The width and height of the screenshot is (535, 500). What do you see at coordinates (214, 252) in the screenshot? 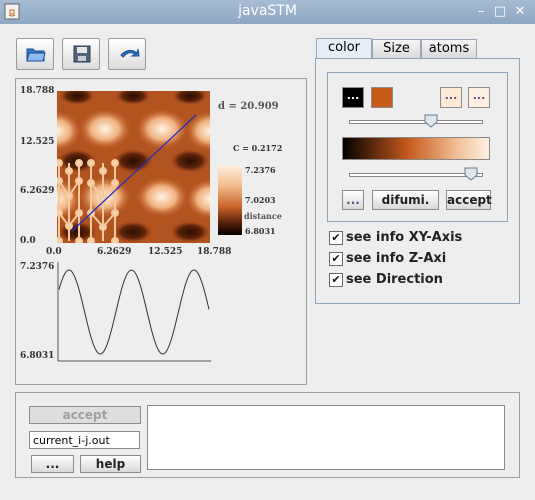
I see `x-tick: 18.788` at bounding box center [214, 252].